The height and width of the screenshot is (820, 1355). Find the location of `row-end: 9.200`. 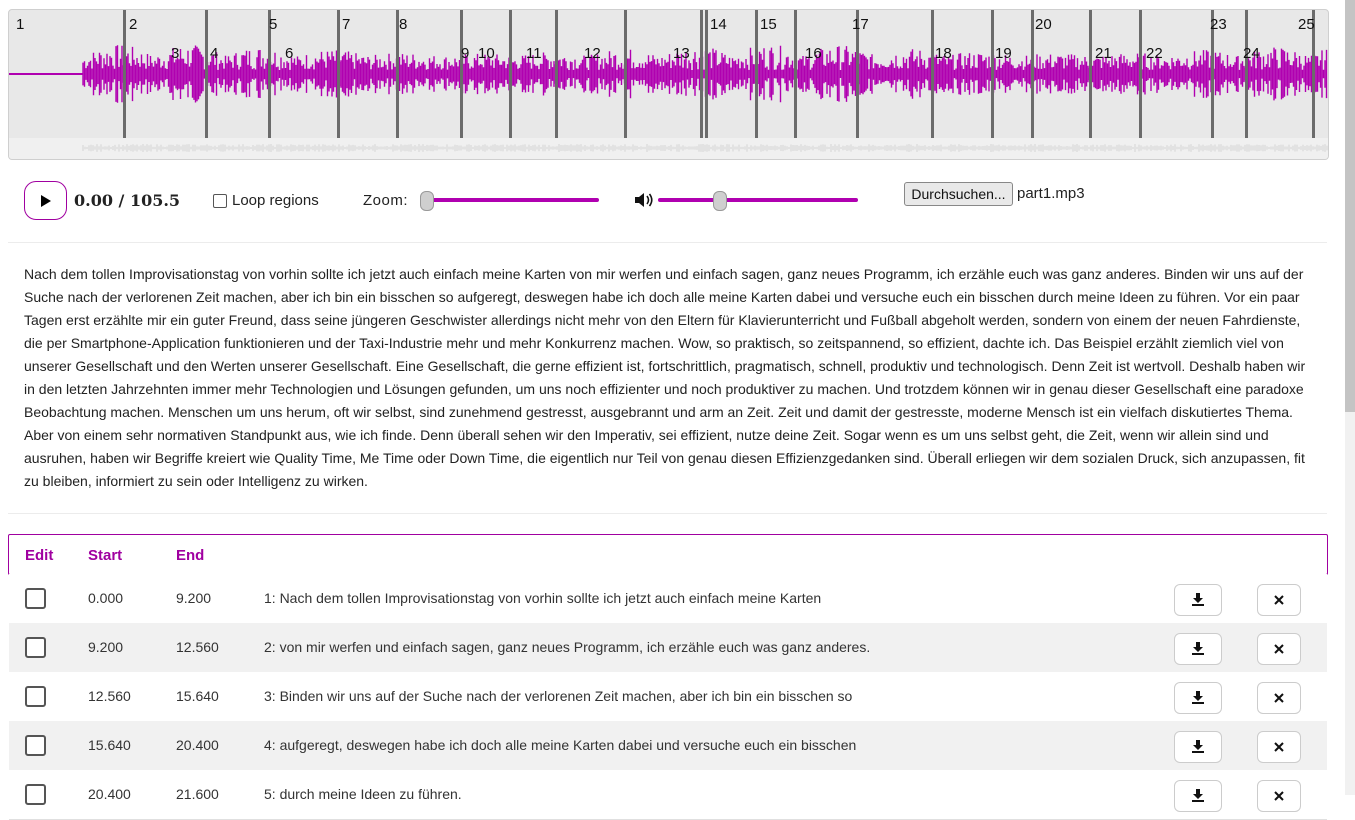

row-end: 9.200 is located at coordinates (193, 598).